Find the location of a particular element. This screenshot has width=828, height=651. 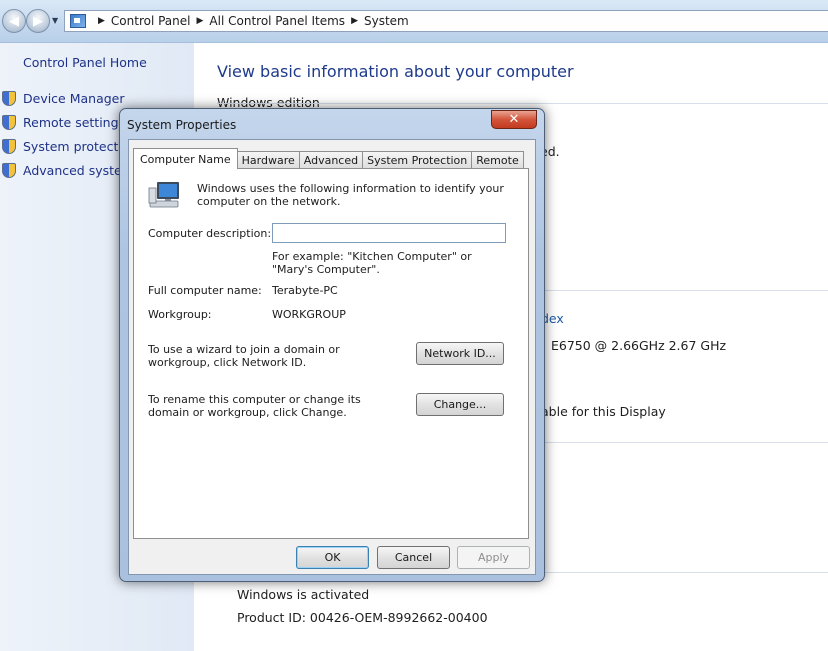

full-computer-name-label: Full computer name: is located at coordinates (205, 290).